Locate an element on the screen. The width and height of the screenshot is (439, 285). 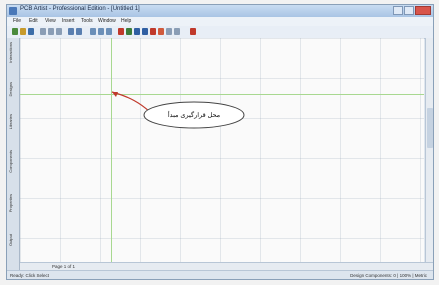
callout-arrowhead is located at coordinates (115, 94).